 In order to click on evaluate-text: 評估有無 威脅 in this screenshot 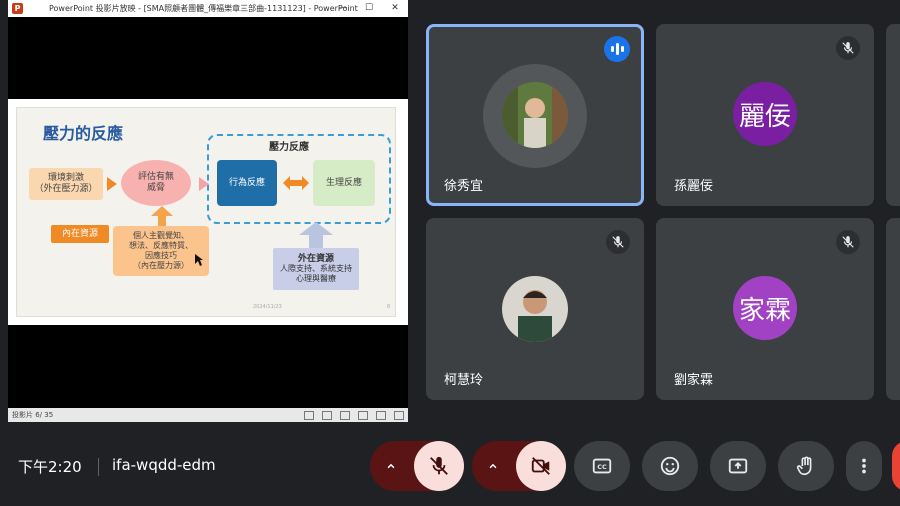, I will do `click(155, 182)`.